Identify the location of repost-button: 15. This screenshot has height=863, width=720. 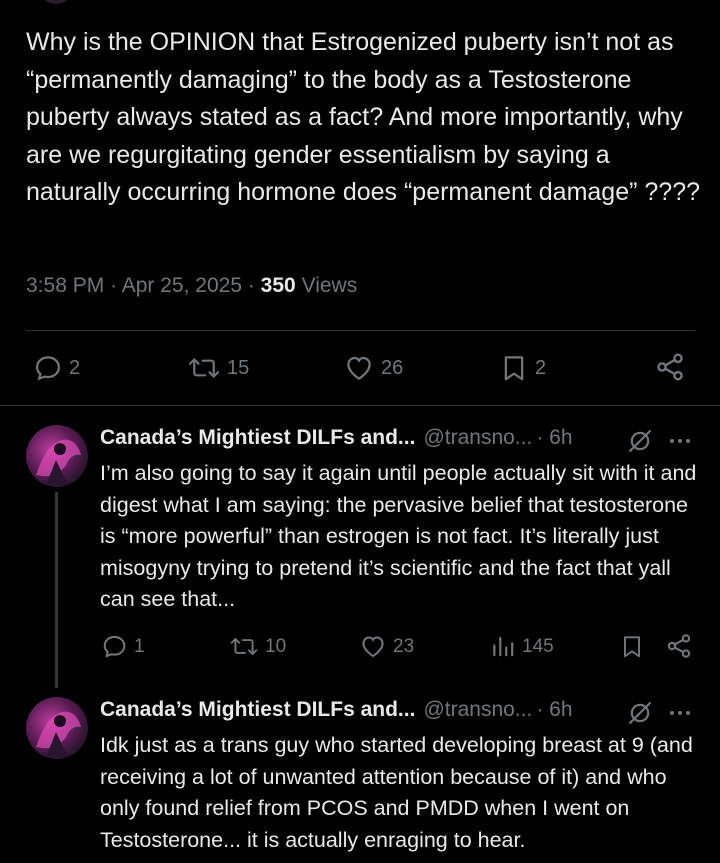
(218, 368).